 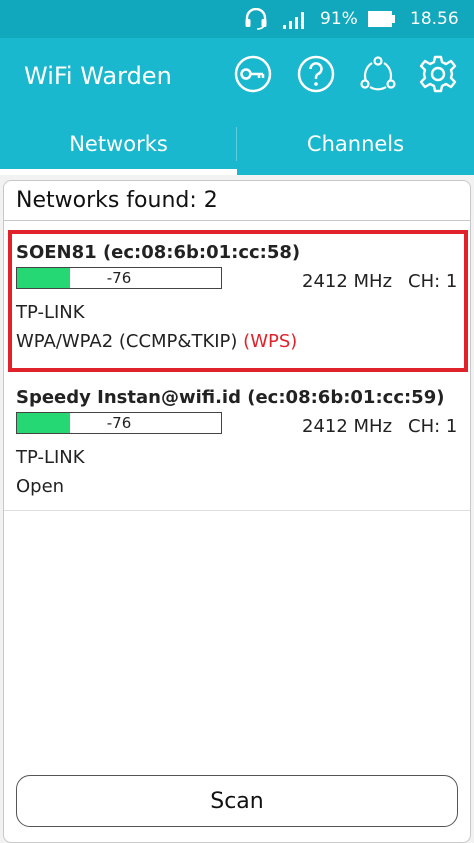 I want to click on tab-networks: Networks, so click(x=118, y=144).